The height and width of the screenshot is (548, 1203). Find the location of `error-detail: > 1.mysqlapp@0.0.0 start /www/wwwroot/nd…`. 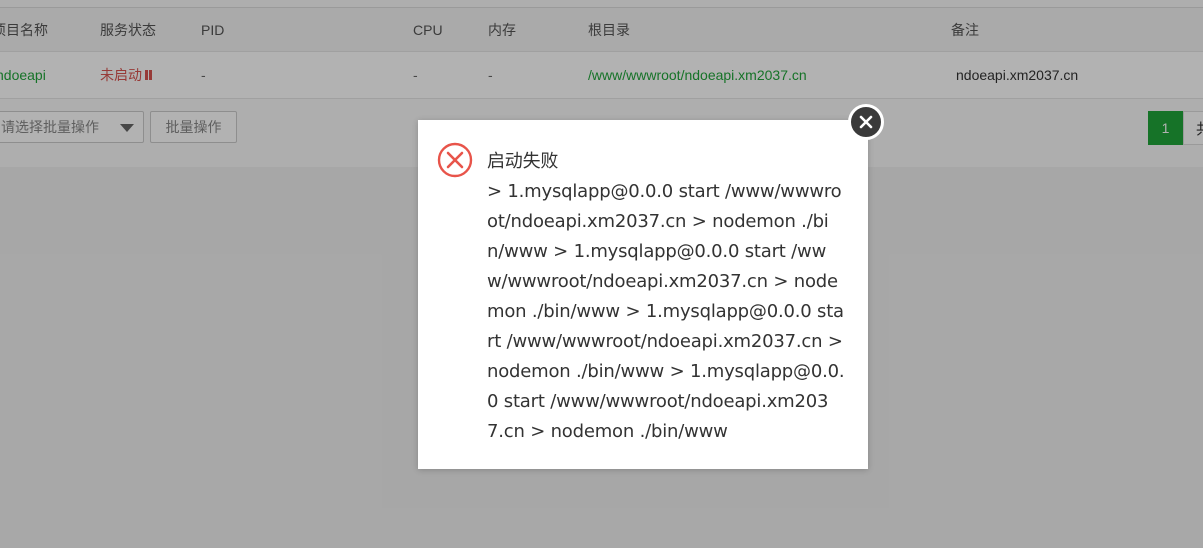

error-detail: > 1.mysqlapp@0.0.0 start /www/wwwroot/nd… is located at coordinates (668, 311).